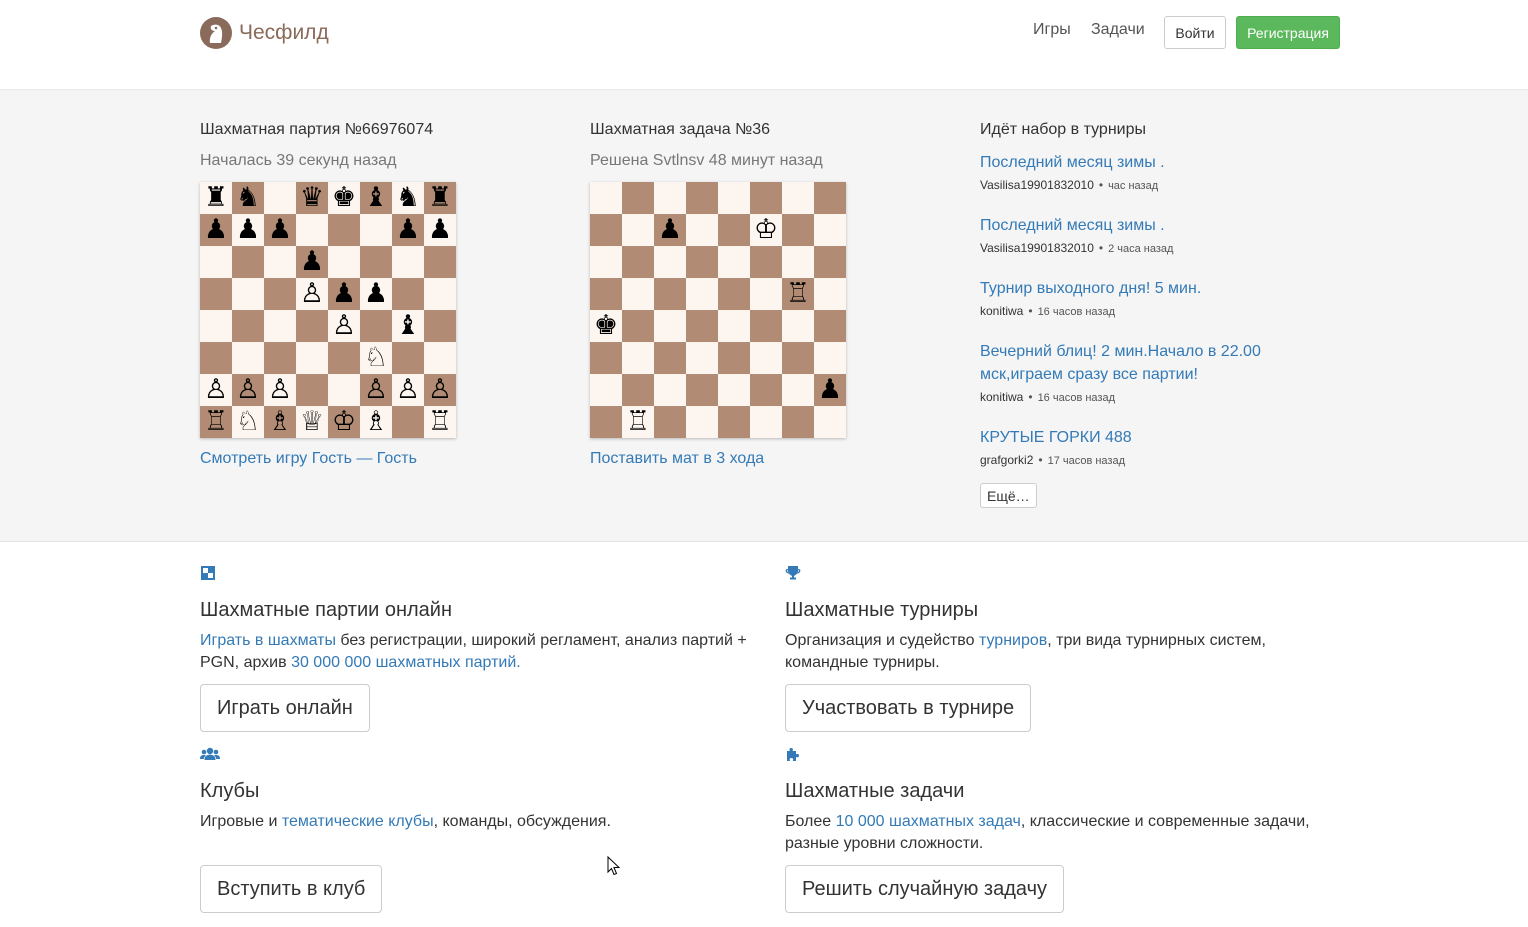  I want to click on chess-piece: ♗, so click(280, 422).